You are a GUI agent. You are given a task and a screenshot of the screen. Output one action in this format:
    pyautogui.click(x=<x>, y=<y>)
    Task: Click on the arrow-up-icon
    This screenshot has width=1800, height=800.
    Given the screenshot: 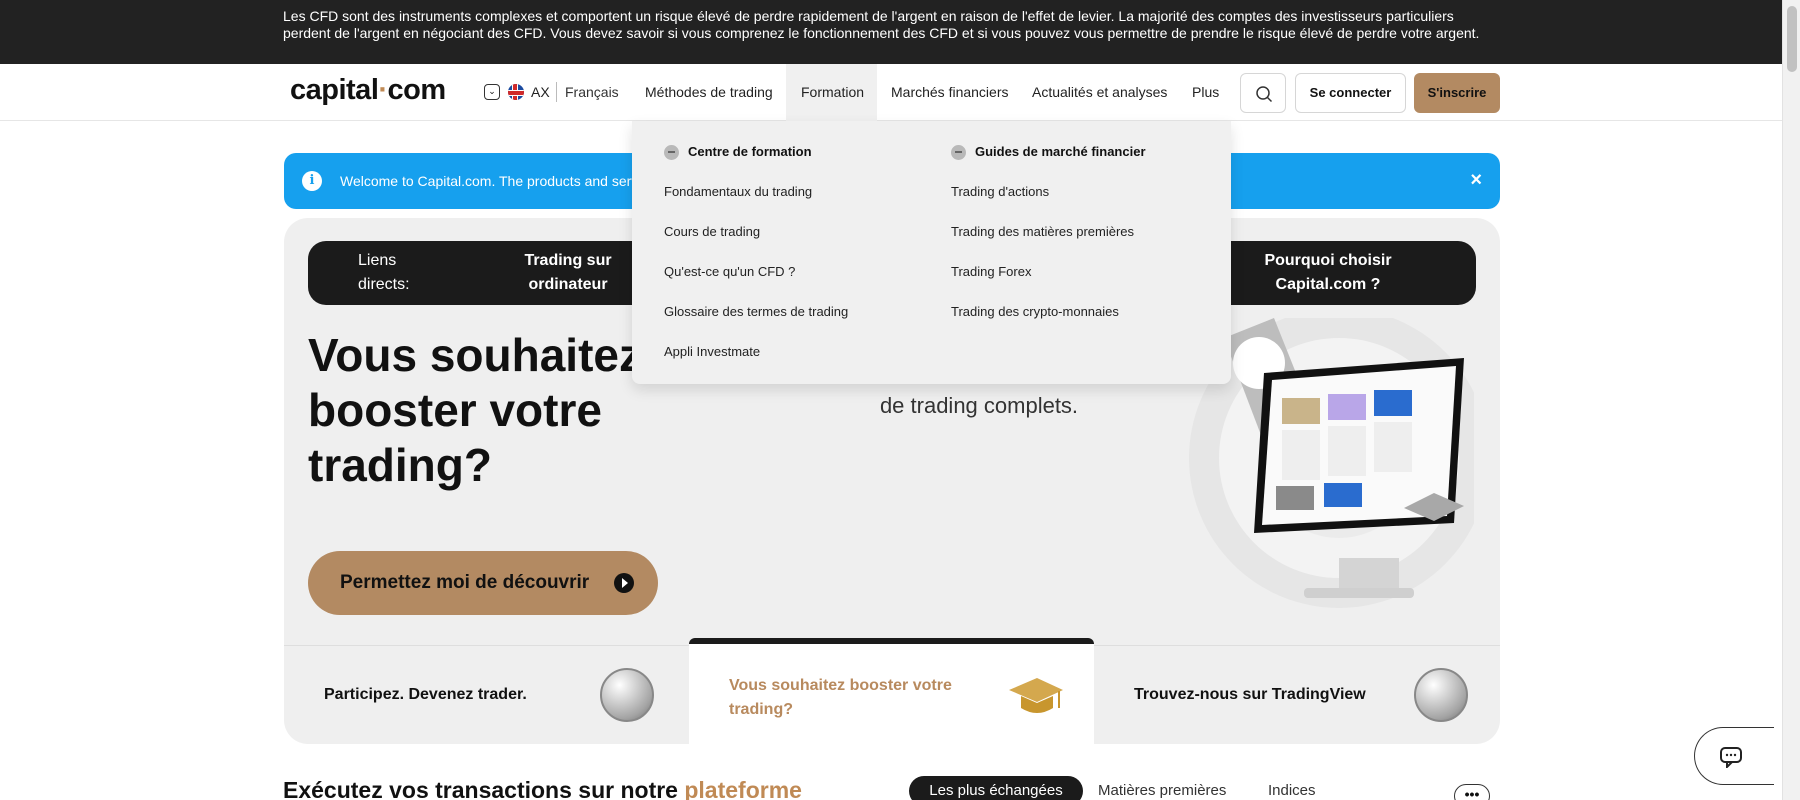 What is the action you would take?
    pyautogui.click(x=627, y=695)
    